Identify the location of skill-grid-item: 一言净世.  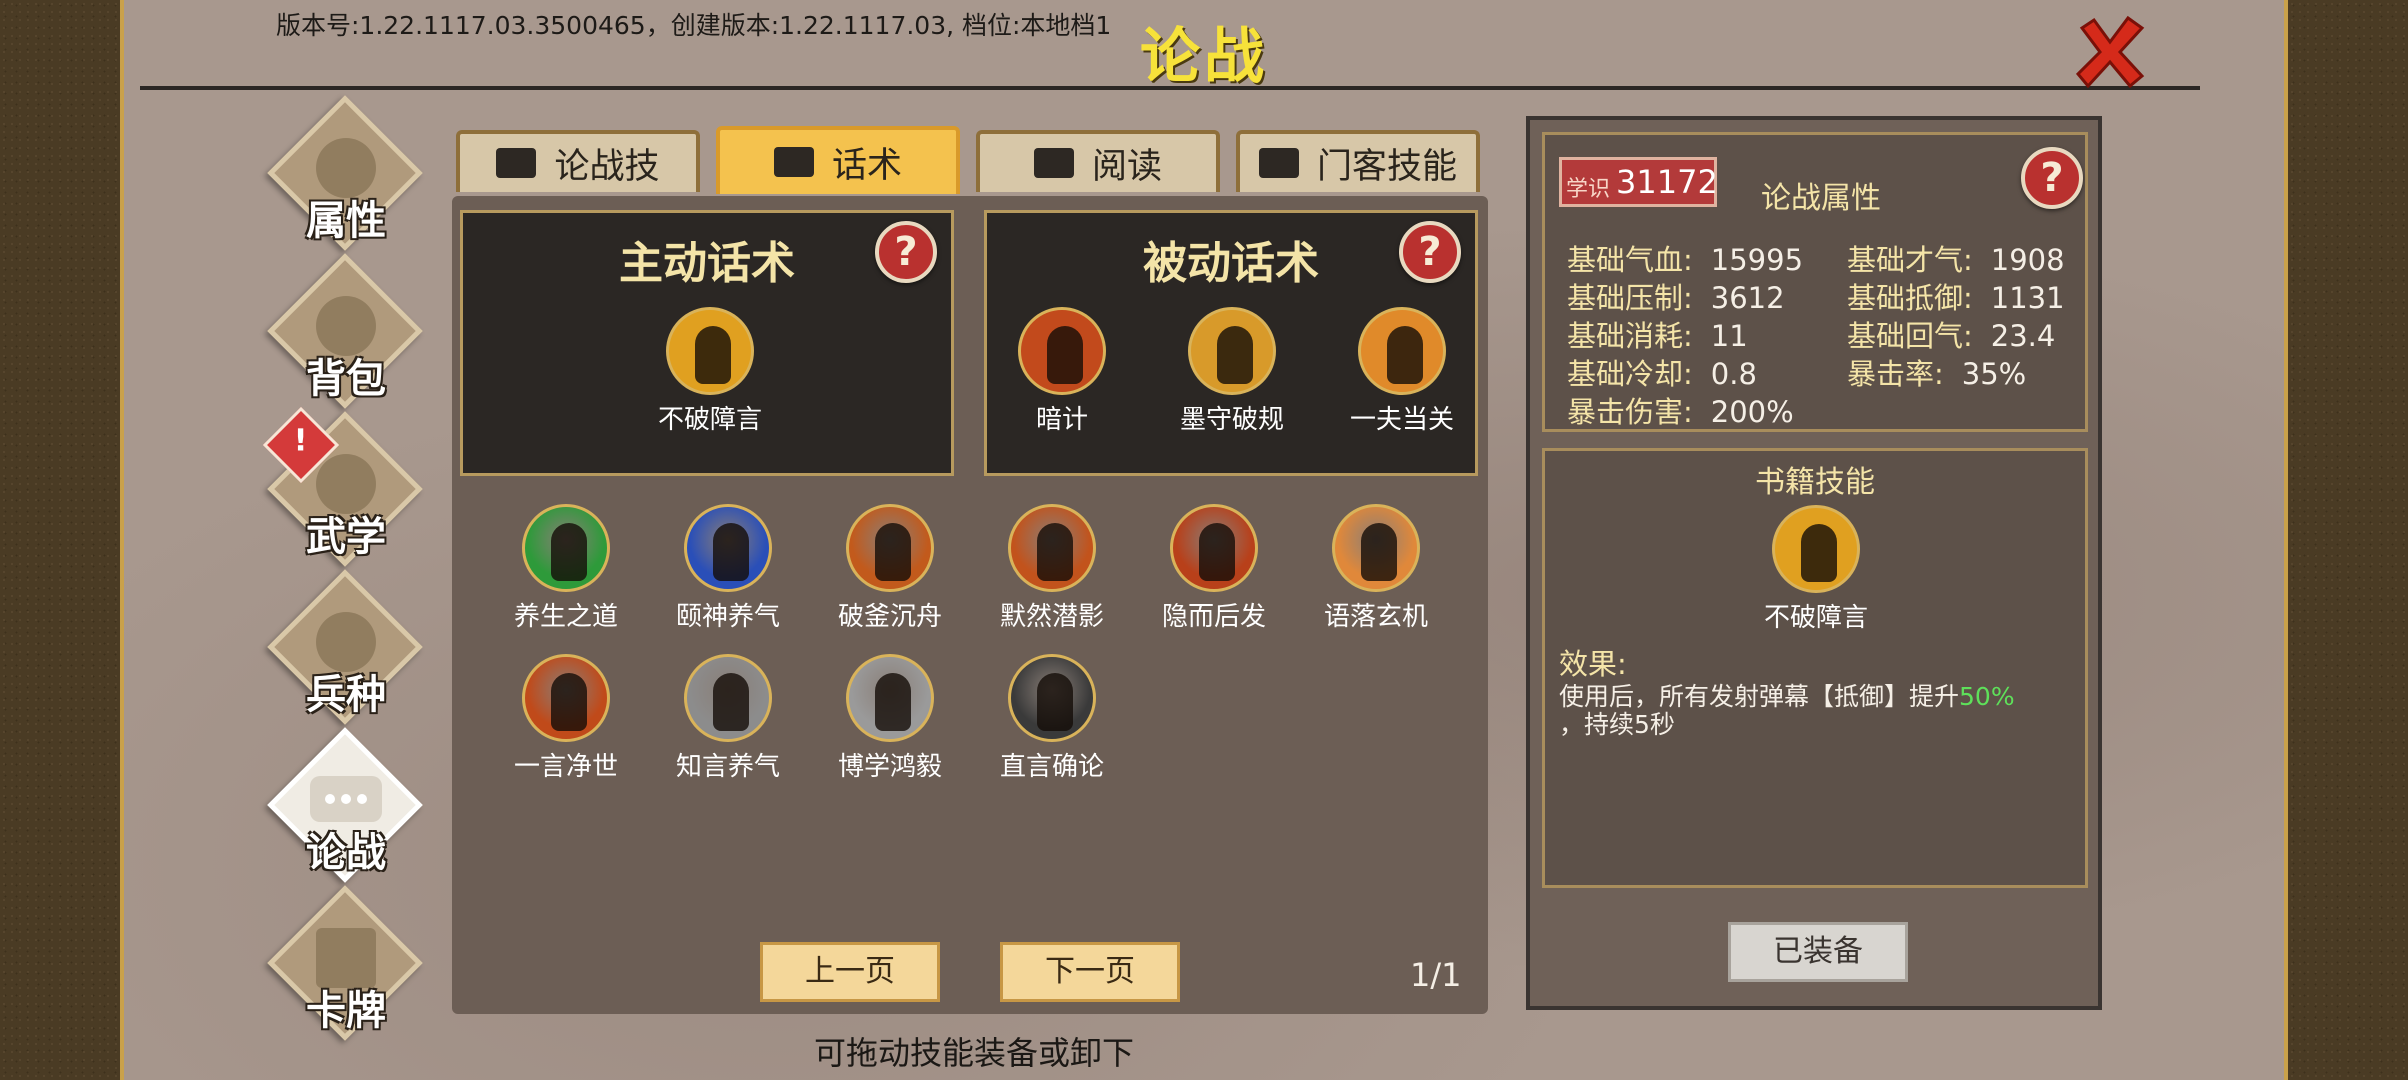
(566, 718).